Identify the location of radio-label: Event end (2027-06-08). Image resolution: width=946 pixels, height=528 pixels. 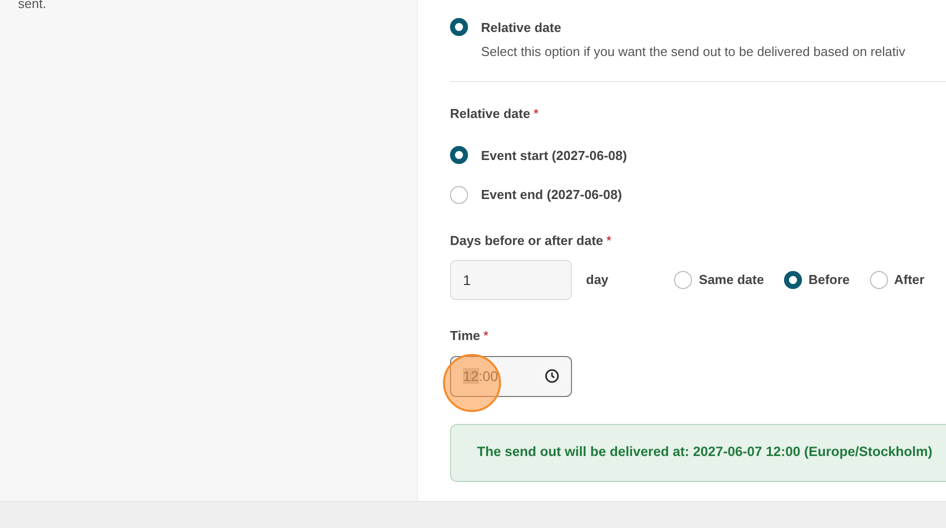
(551, 195).